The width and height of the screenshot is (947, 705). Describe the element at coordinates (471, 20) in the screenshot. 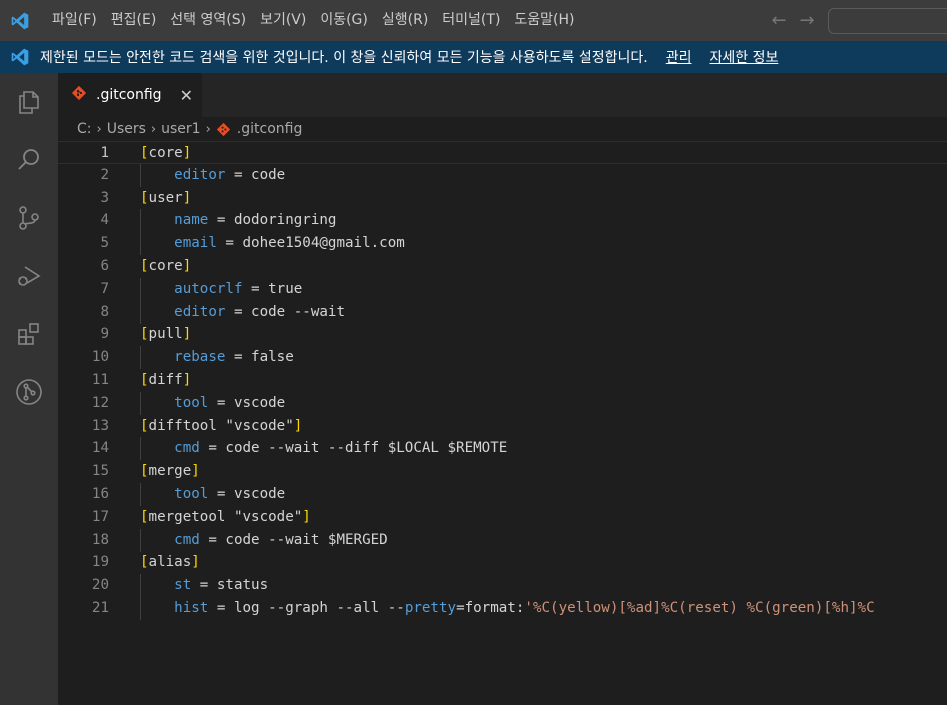

I see `menu-terminal: 터미널(T)` at that location.